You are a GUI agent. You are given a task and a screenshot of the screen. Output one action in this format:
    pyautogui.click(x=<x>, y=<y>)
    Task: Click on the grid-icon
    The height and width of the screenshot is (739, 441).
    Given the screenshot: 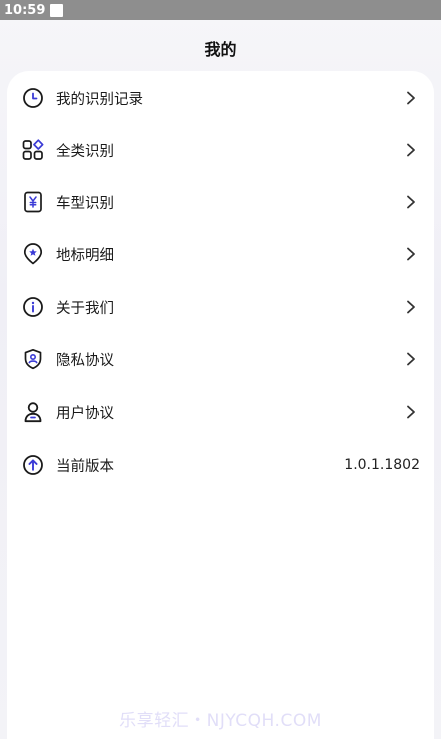 What is the action you would take?
    pyautogui.click(x=33, y=150)
    